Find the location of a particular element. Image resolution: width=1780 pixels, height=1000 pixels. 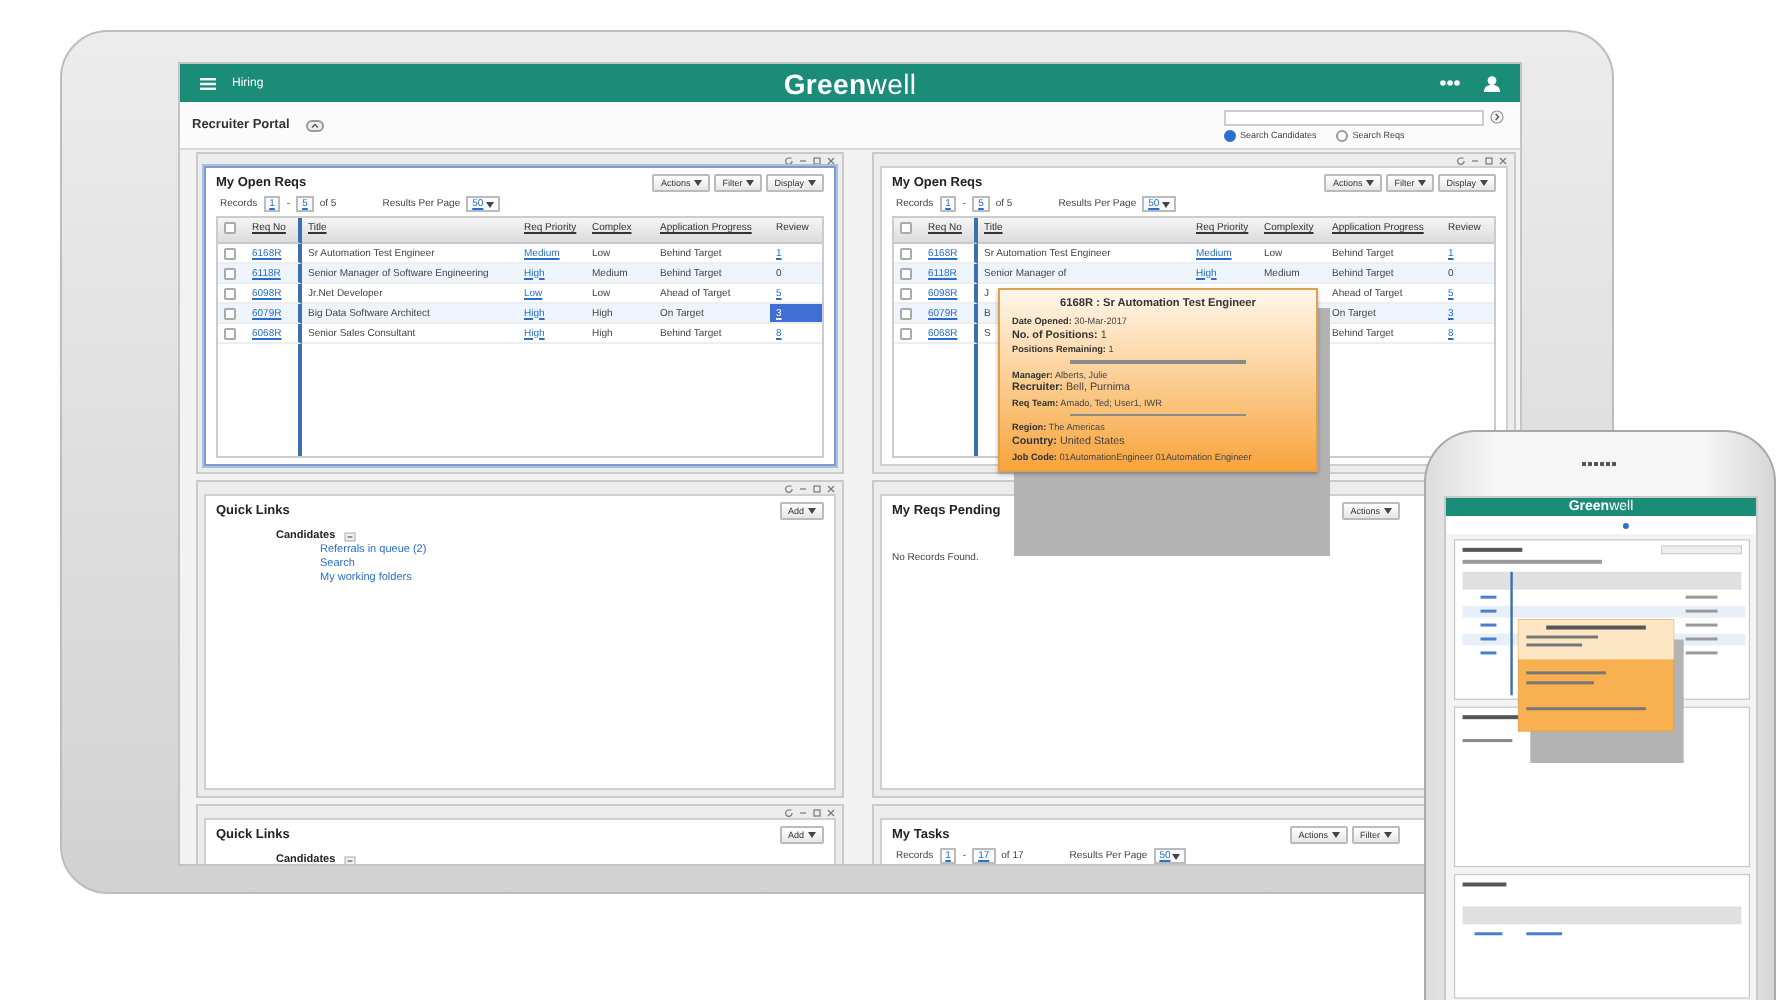

go-icon is located at coordinates (1497, 117).